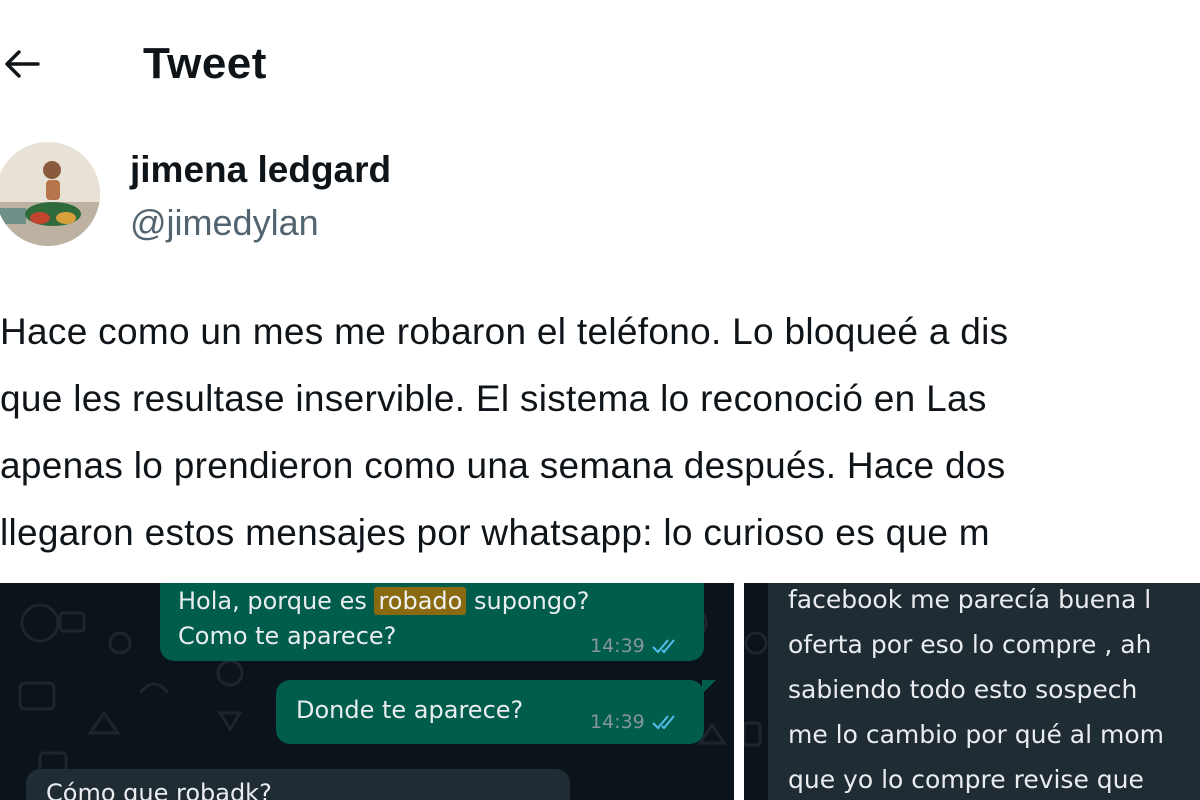  I want to click on message-text: Como te aparece?, so click(287, 636).